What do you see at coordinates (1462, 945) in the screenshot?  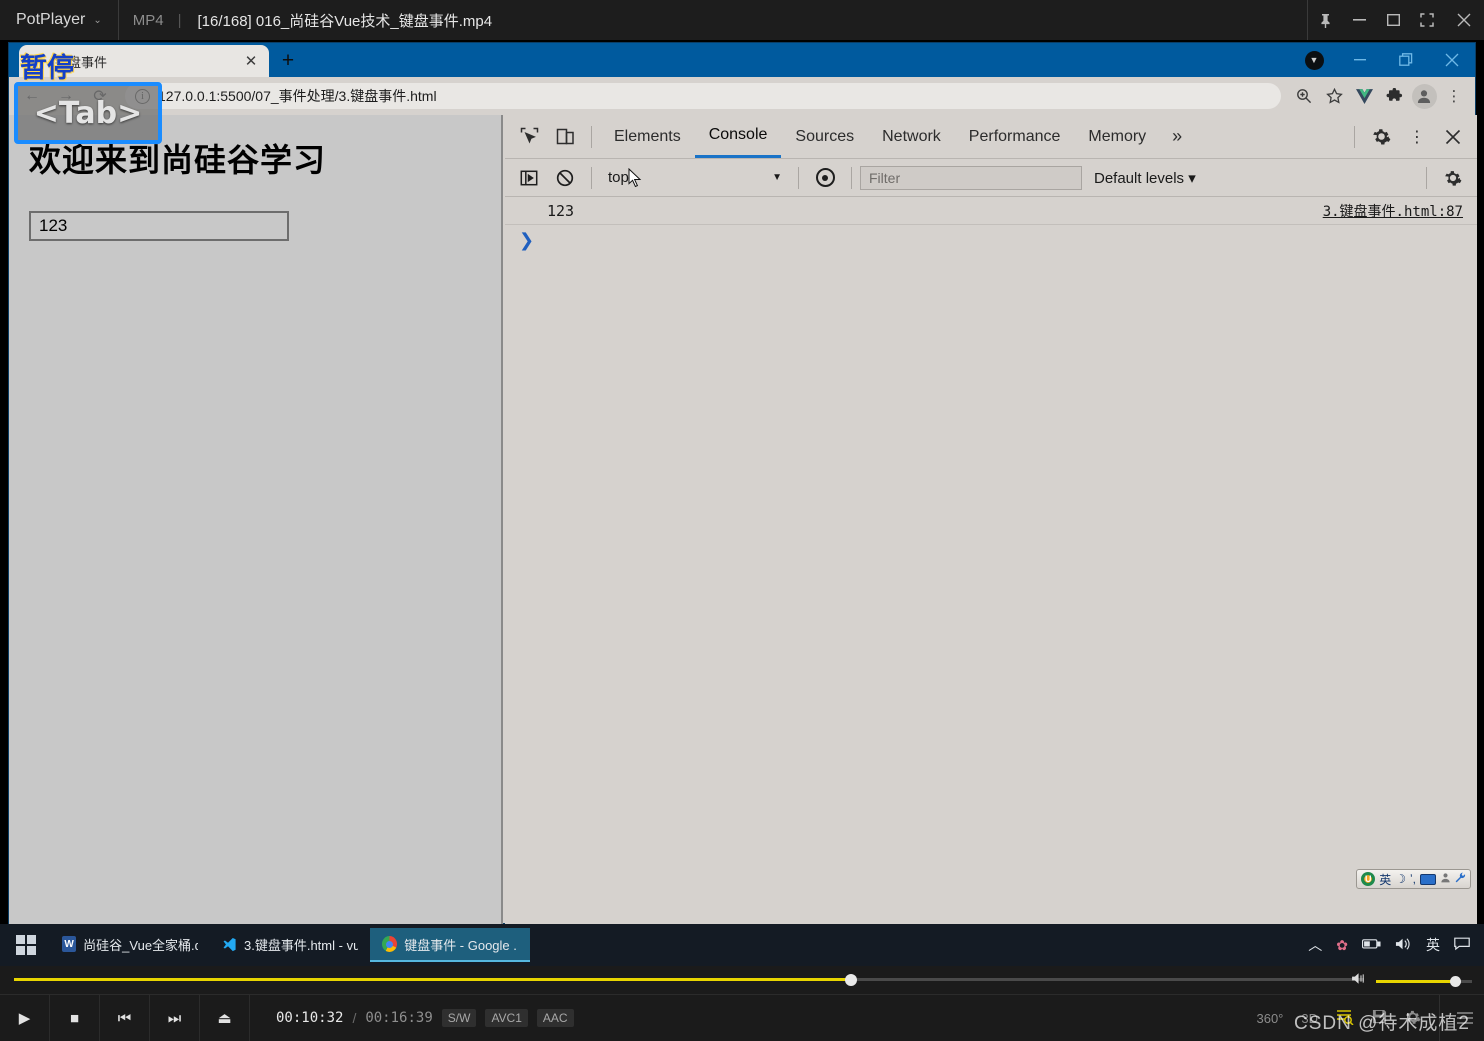 I see `notifications-icon` at bounding box center [1462, 945].